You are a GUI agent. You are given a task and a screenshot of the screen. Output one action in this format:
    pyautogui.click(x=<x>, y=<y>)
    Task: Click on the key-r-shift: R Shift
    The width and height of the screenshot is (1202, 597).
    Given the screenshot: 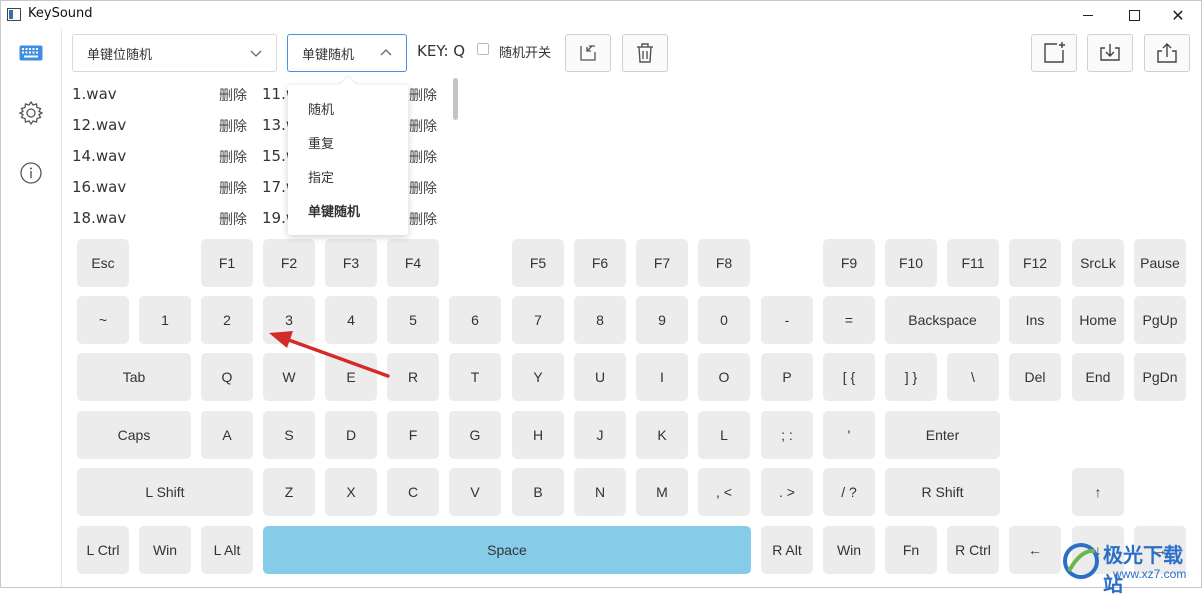 What is the action you would take?
    pyautogui.click(x=942, y=492)
    